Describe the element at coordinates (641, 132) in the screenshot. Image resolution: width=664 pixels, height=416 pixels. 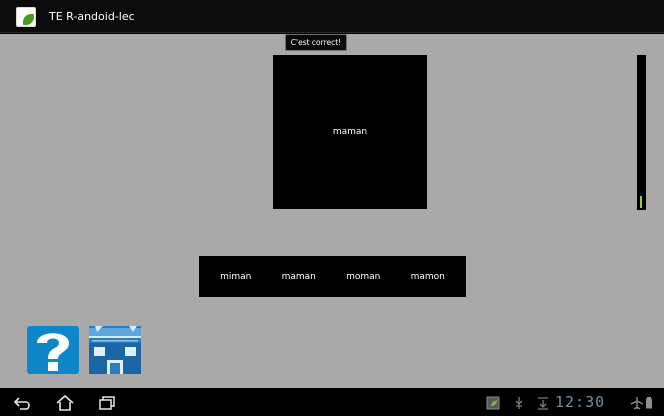
I see `progress-level-bar` at that location.